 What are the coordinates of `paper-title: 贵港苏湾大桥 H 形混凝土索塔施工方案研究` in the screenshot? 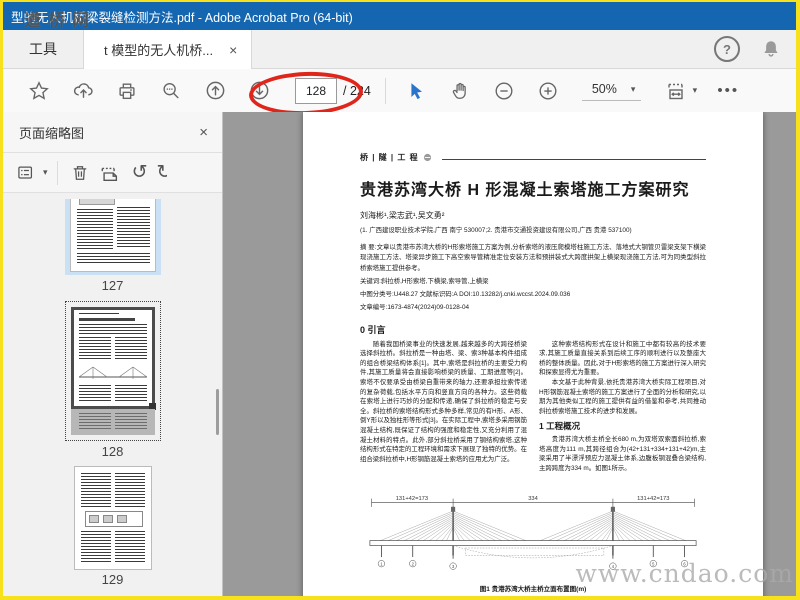 It's located at (525, 190).